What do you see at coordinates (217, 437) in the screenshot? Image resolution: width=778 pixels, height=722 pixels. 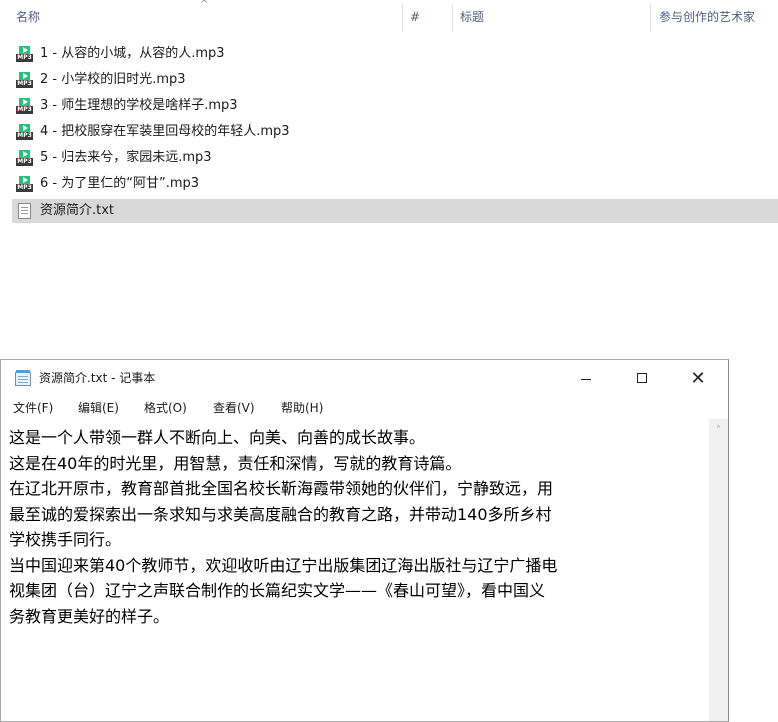 I see `content-line: 这是一个人带领一群人不断向上、向美、向善的成长故事。` at bounding box center [217, 437].